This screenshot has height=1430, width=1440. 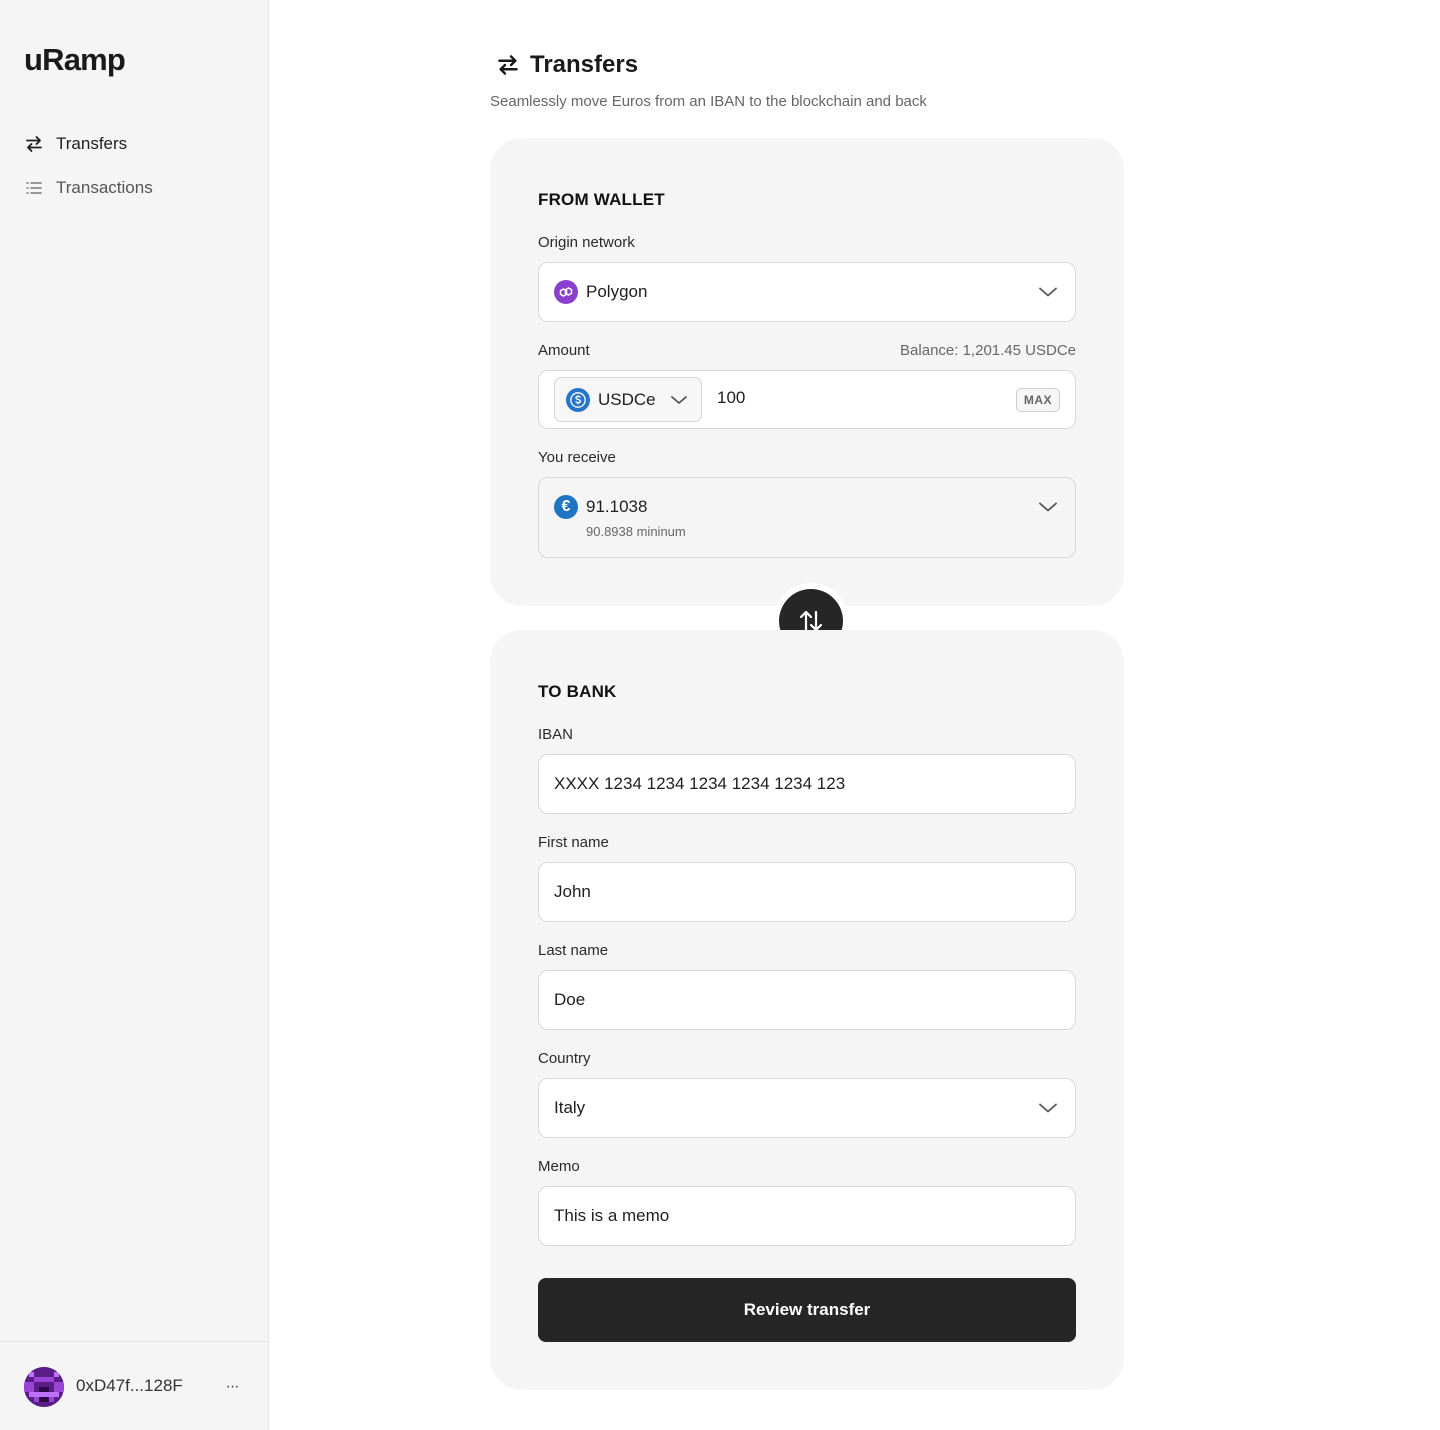 I want to click on iban-field: XXXX 1234 1234 1234 1234 1234 123, so click(x=807, y=784).